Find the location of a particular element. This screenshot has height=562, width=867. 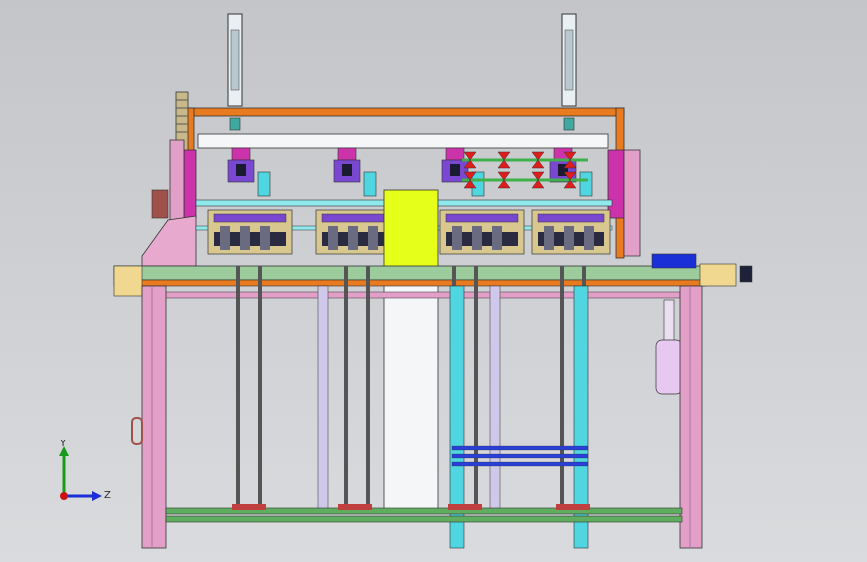

center-panel is located at coordinates (411, 351).